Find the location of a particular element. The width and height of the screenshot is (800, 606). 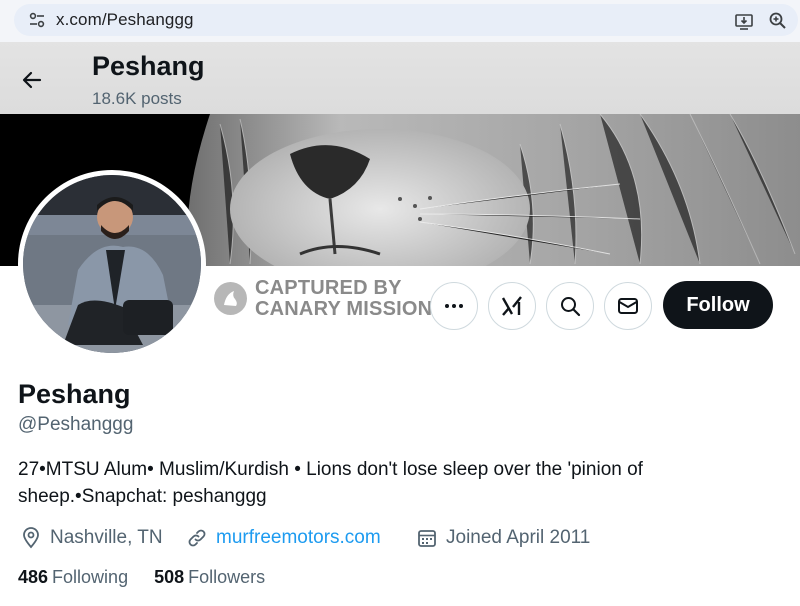

followers-label: Followers is located at coordinates (227, 577).